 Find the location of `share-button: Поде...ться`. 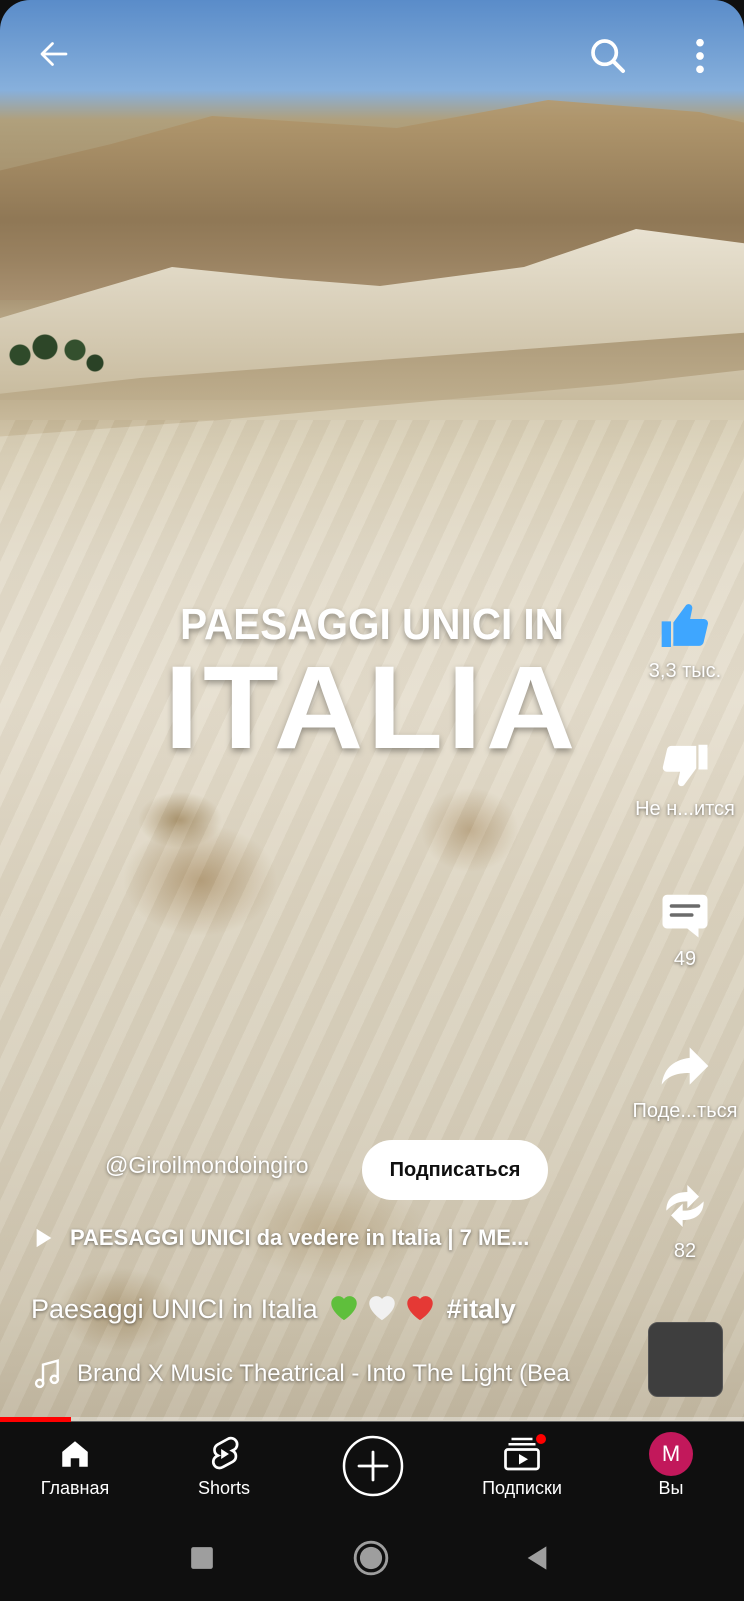

share-button: Поде...ться is located at coordinates (682, 1080).